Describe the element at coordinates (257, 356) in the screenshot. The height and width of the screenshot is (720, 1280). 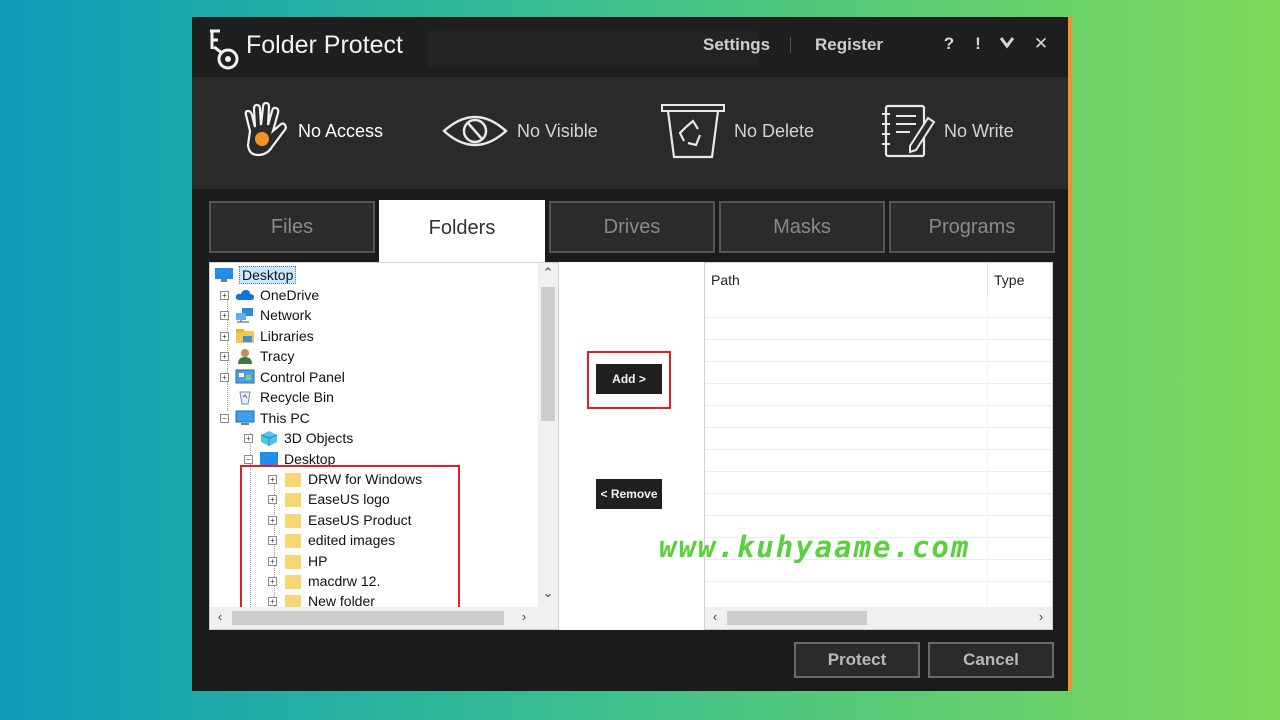
I see `tree-item-tracy: + Tracy` at that location.